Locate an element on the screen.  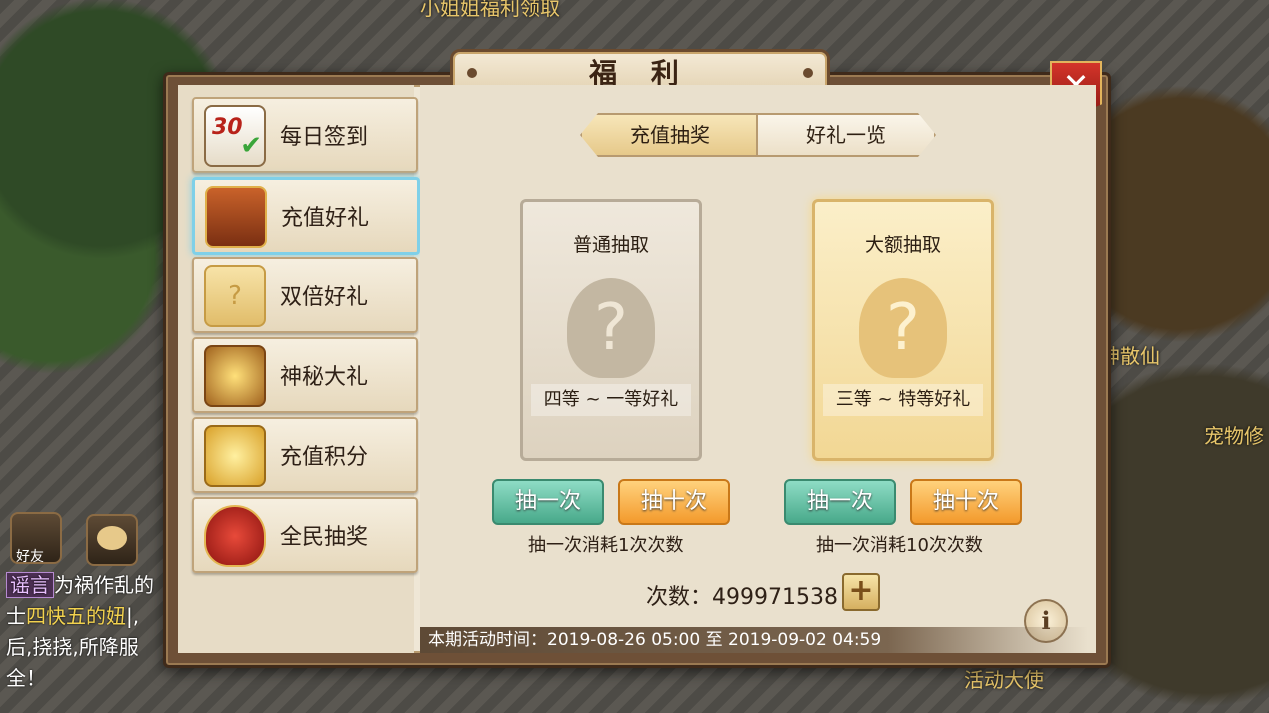
lucky-bag-icon is located at coordinates (235, 536).